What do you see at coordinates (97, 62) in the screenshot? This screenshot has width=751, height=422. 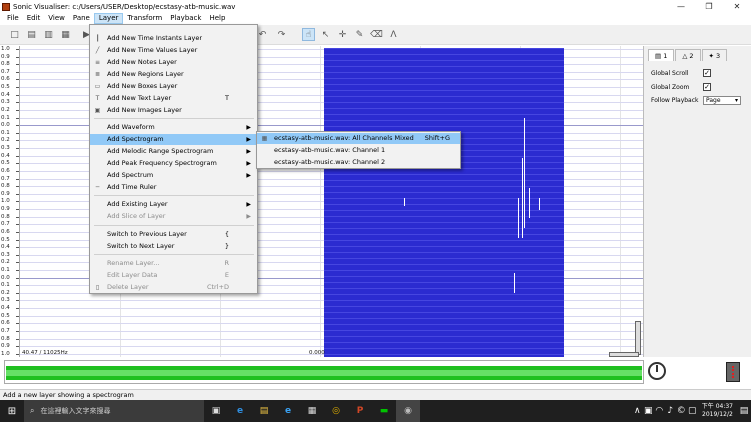 I see `menu-item-icon: ≡` at bounding box center [97, 62].